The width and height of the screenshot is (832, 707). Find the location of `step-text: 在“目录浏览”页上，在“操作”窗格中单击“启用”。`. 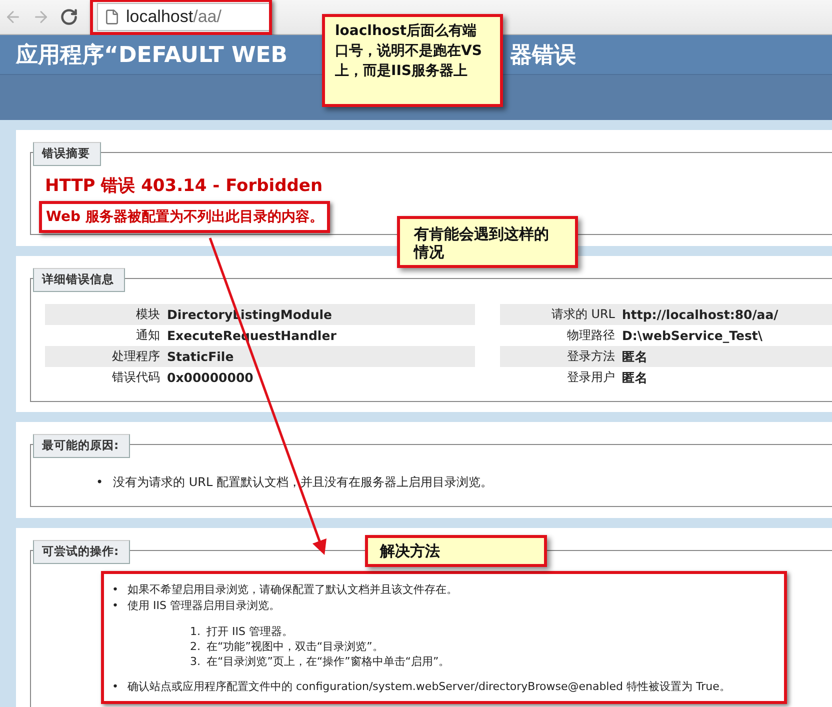

step-text: 在“目录浏览”页上，在“操作”窗格中单击“启用”。 is located at coordinates (328, 661).